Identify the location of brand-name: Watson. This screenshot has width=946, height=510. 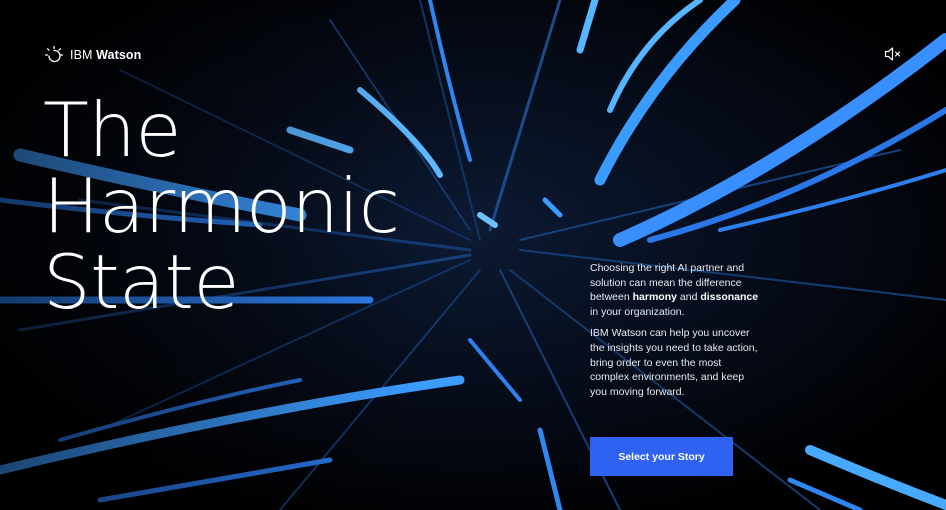
(119, 55).